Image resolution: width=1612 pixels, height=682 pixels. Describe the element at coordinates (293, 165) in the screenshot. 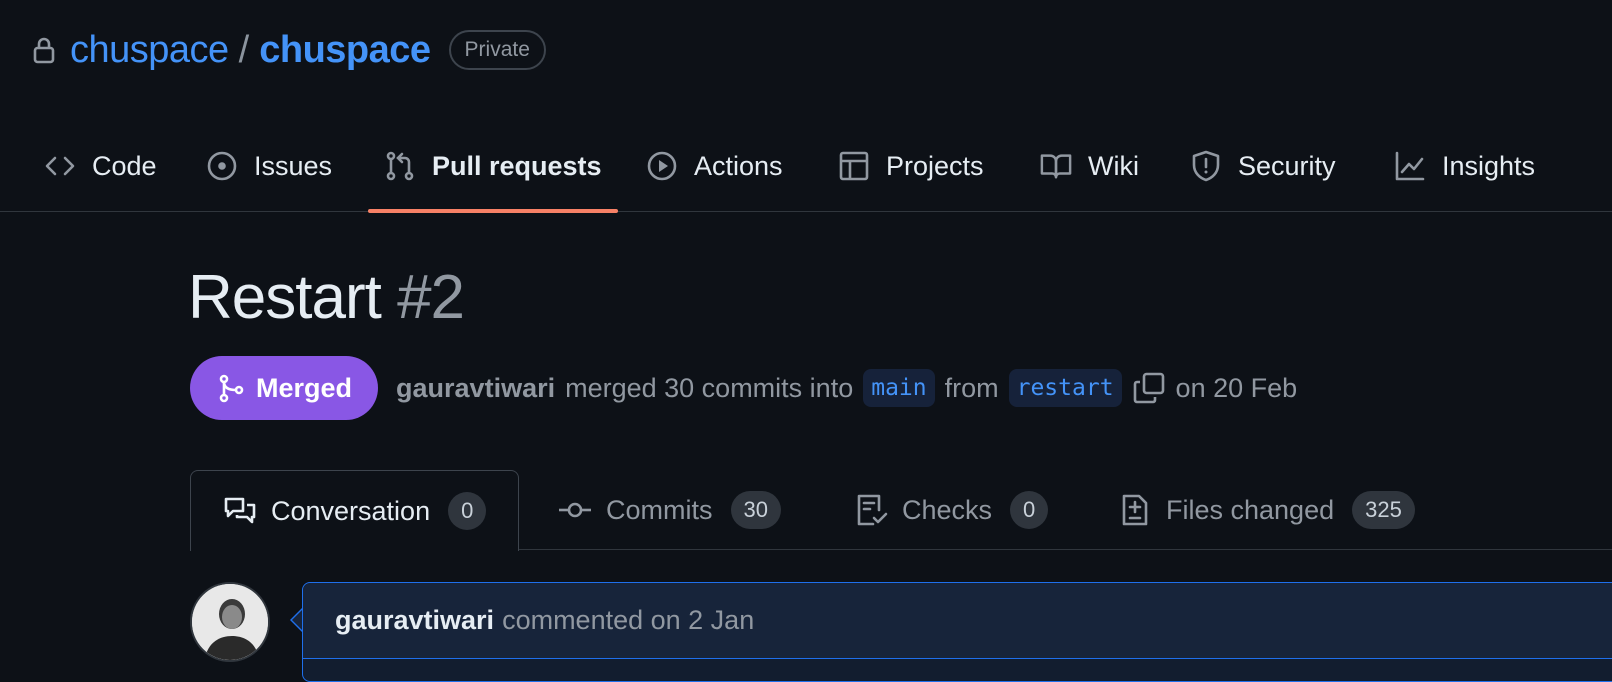

I see `tab-label: Issues` at that location.